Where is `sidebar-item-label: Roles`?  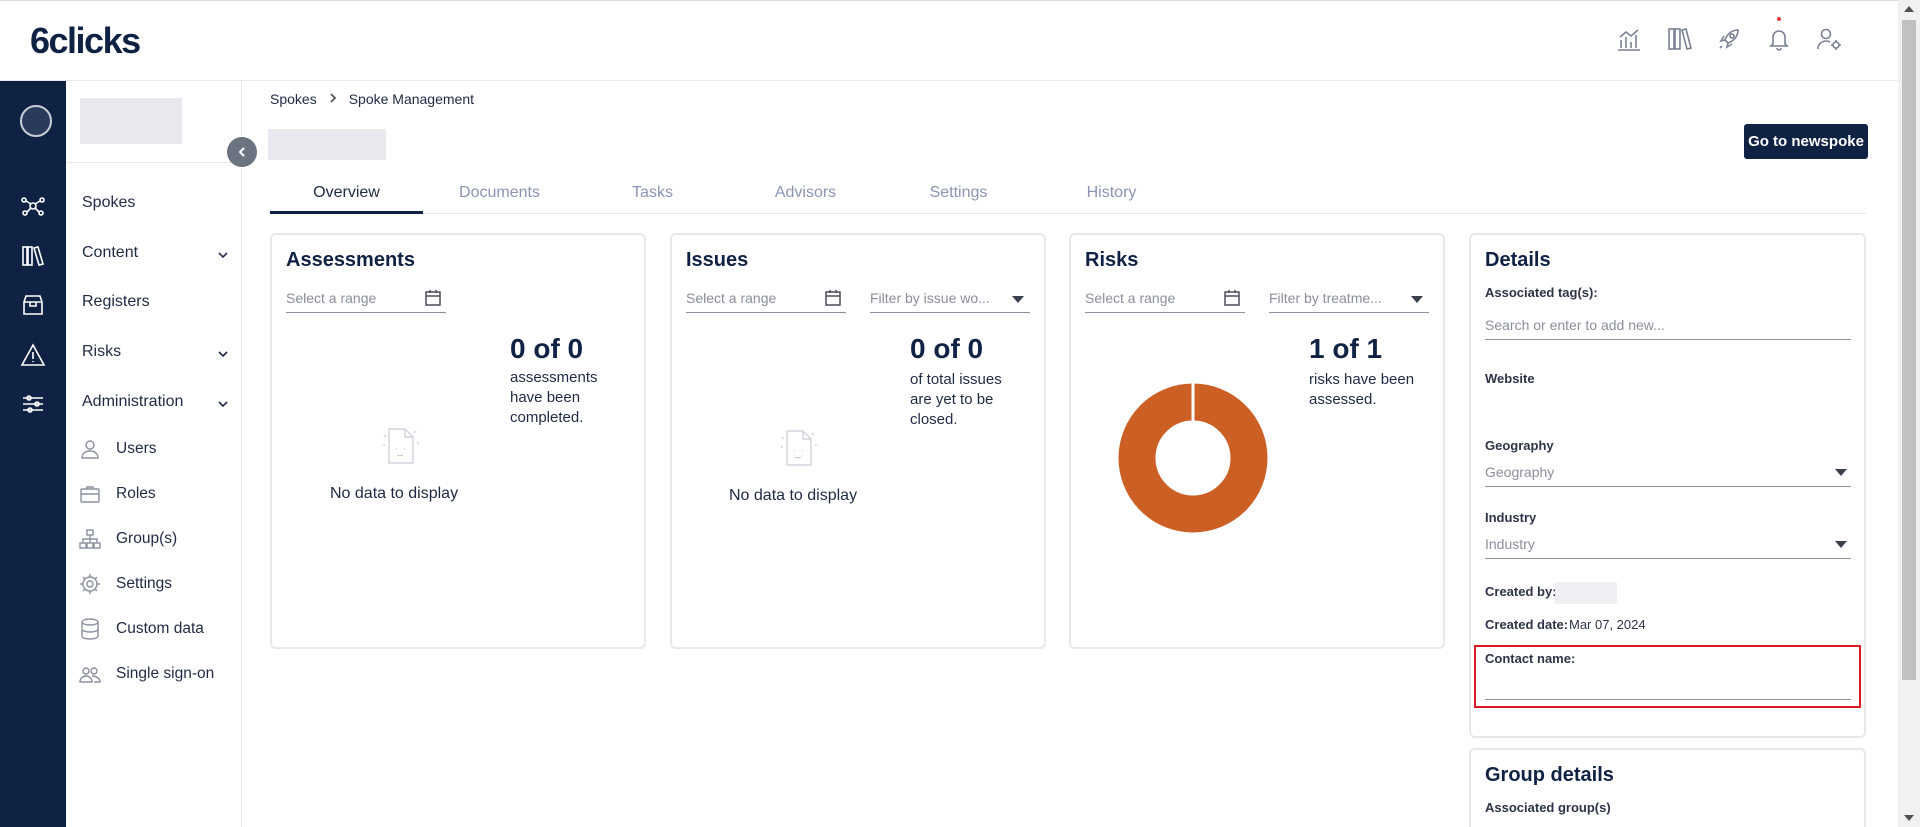 sidebar-item-label: Roles is located at coordinates (136, 493).